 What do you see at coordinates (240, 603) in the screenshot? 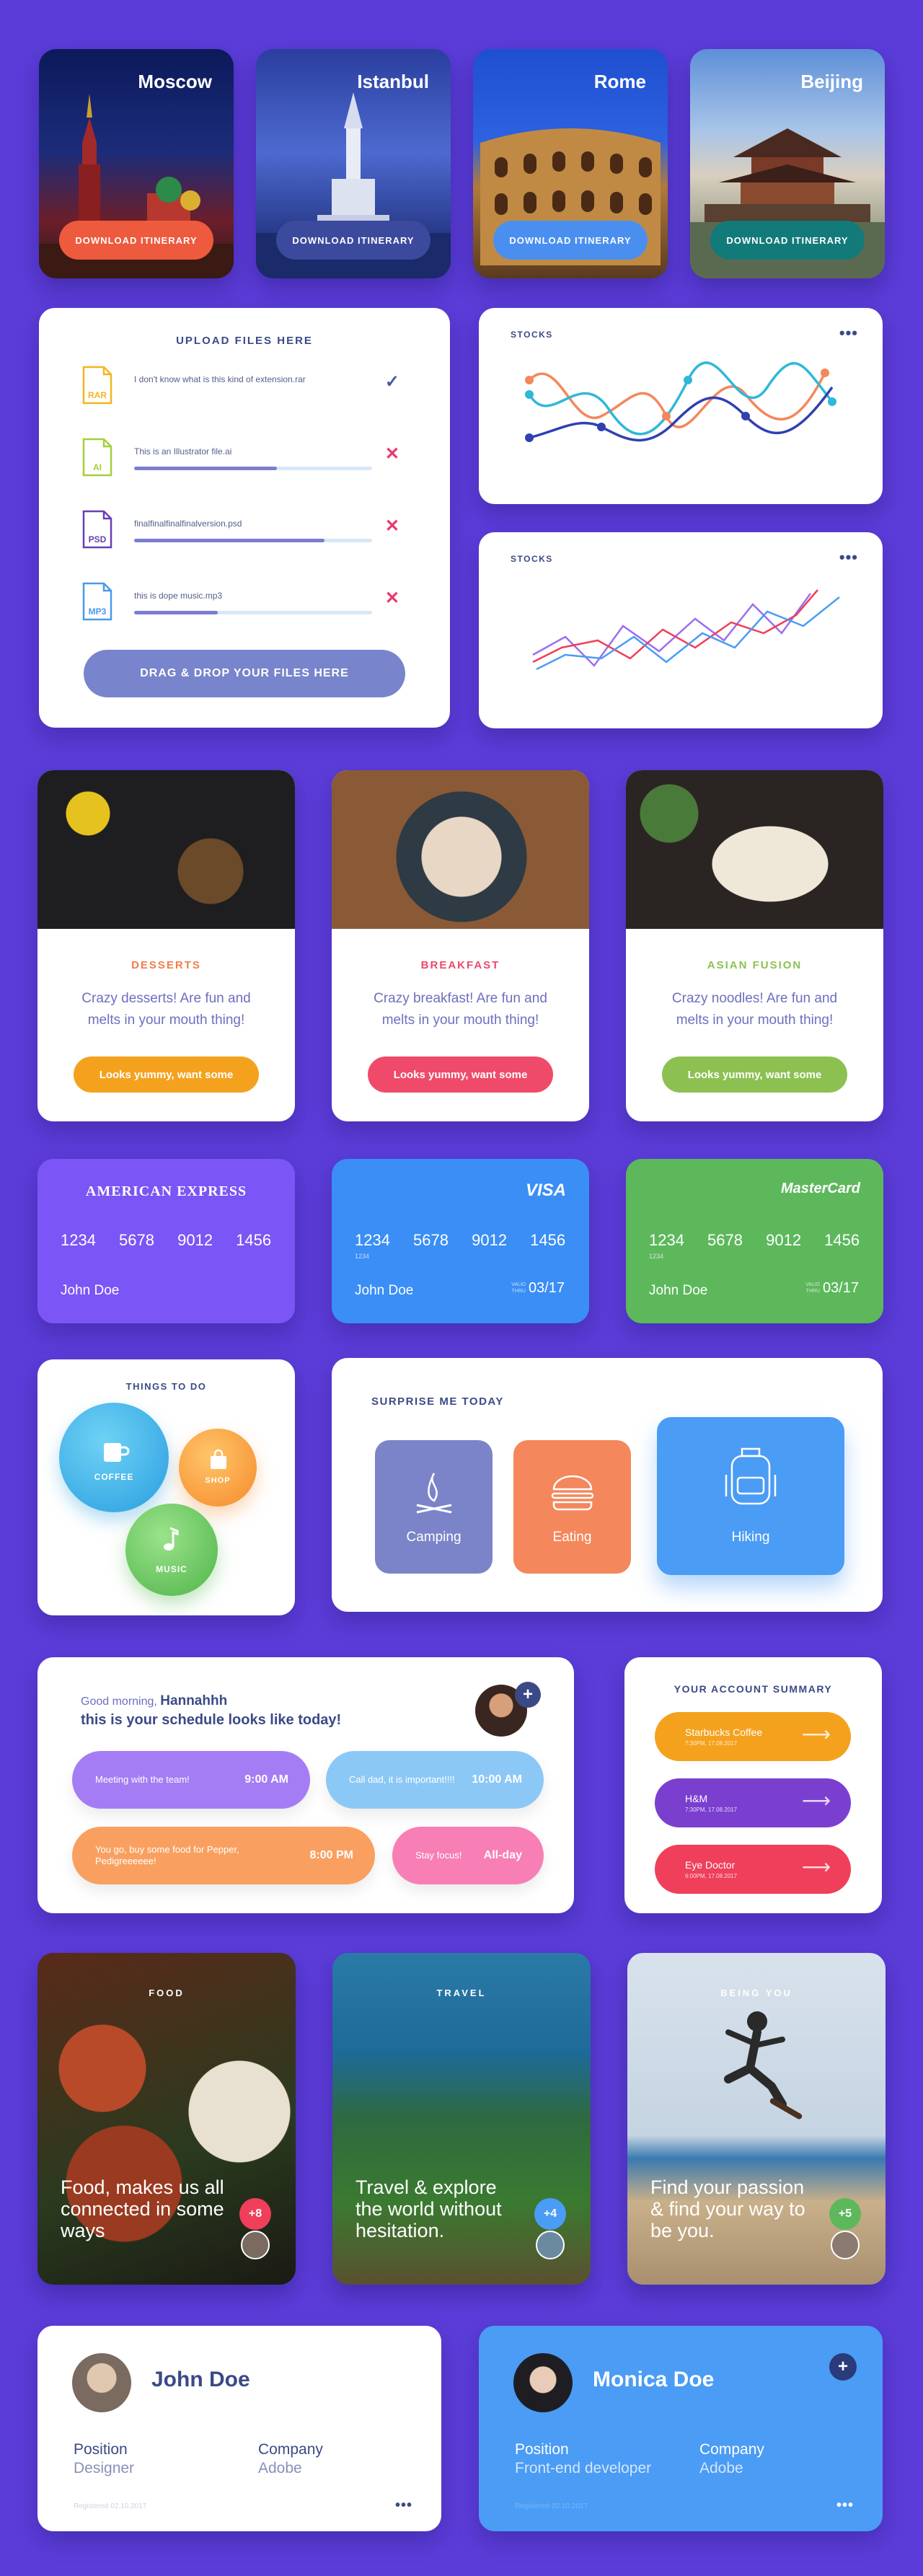
I see `file-row: MP3 this is dope music.mp3 ✕` at bounding box center [240, 603].